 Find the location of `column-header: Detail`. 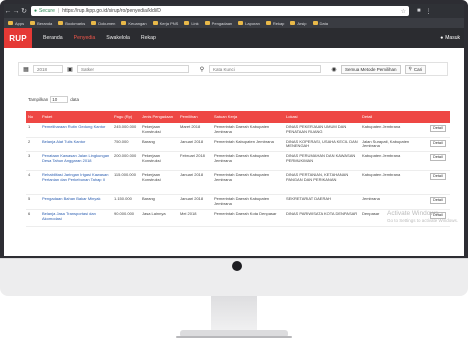

column-header: Detail is located at coordinates (405, 117).